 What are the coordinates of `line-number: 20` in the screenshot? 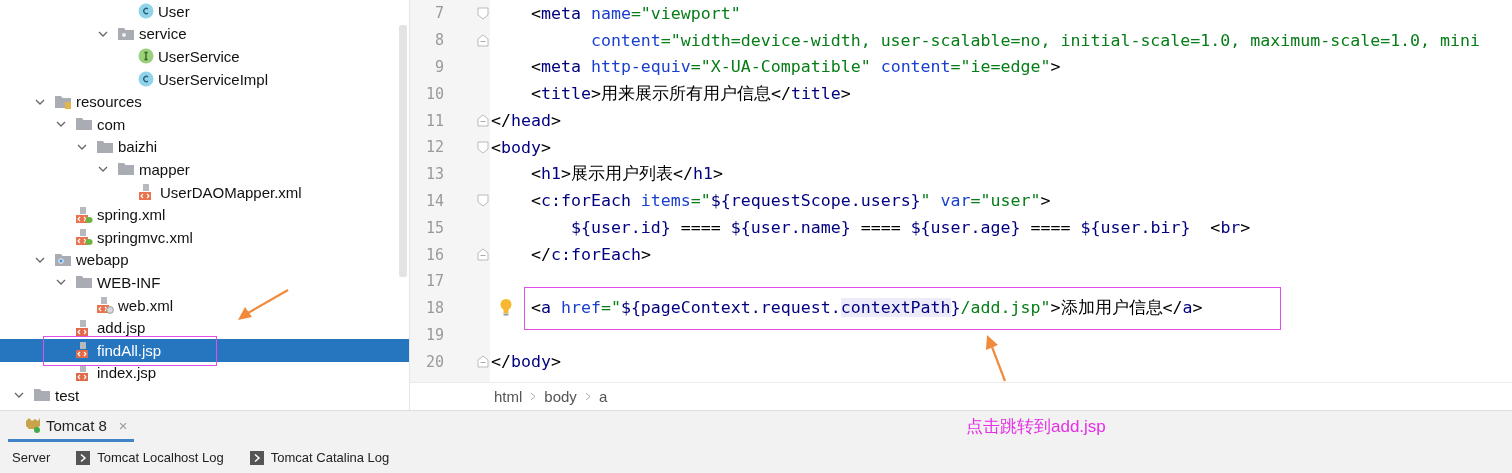 It's located at (434, 361).